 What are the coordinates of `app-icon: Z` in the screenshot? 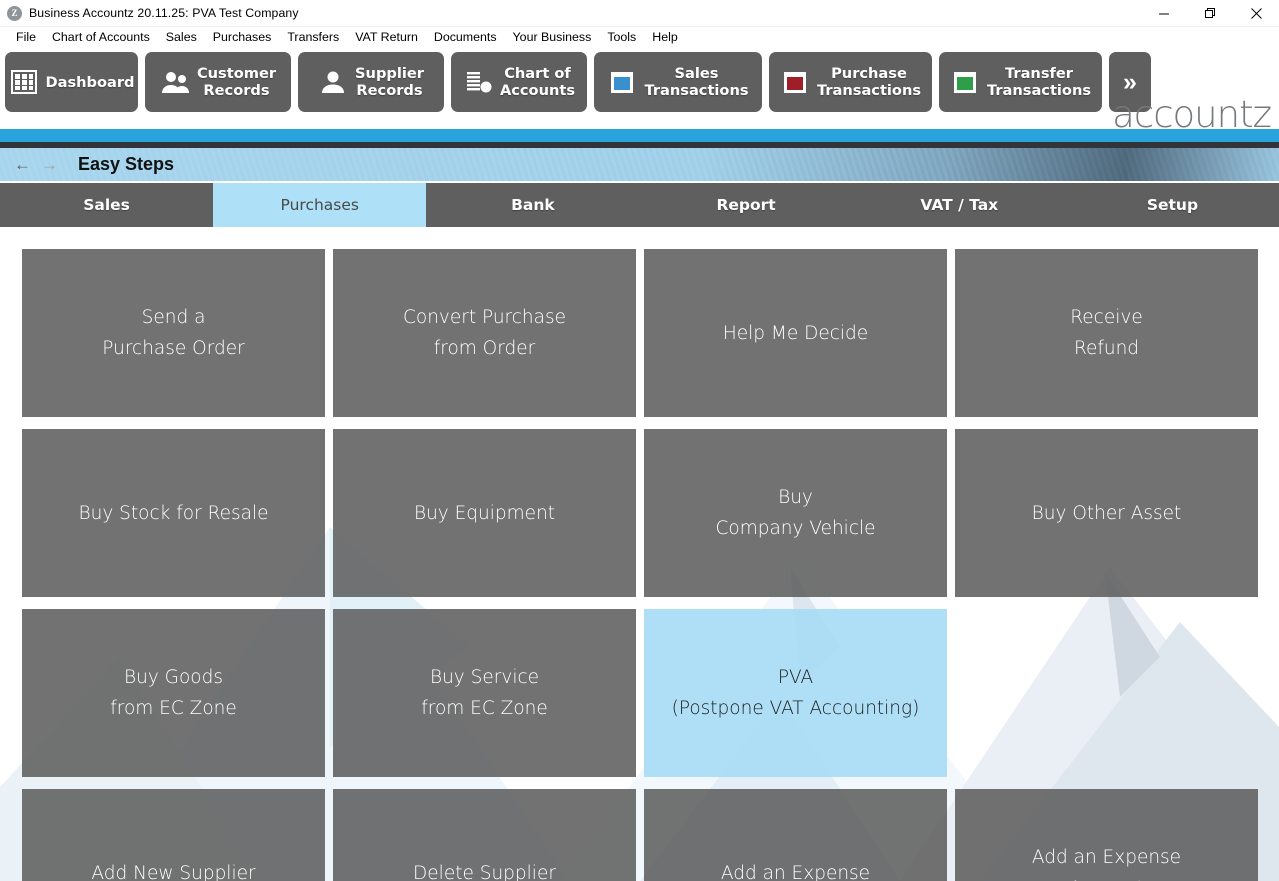 It's located at (14, 13).